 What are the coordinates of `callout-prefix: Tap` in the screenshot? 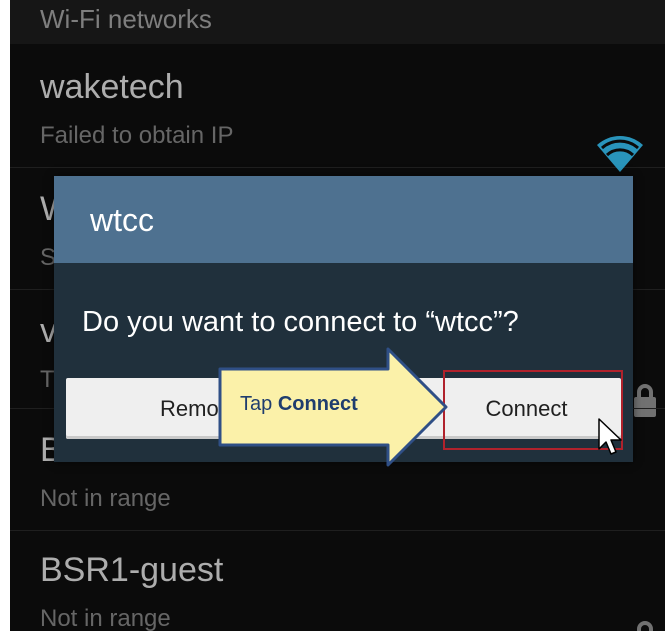 It's located at (259, 404).